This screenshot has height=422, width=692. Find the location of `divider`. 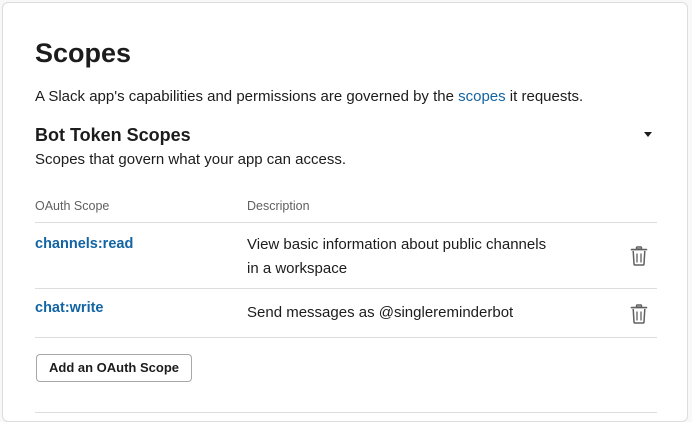

divider is located at coordinates (346, 412).